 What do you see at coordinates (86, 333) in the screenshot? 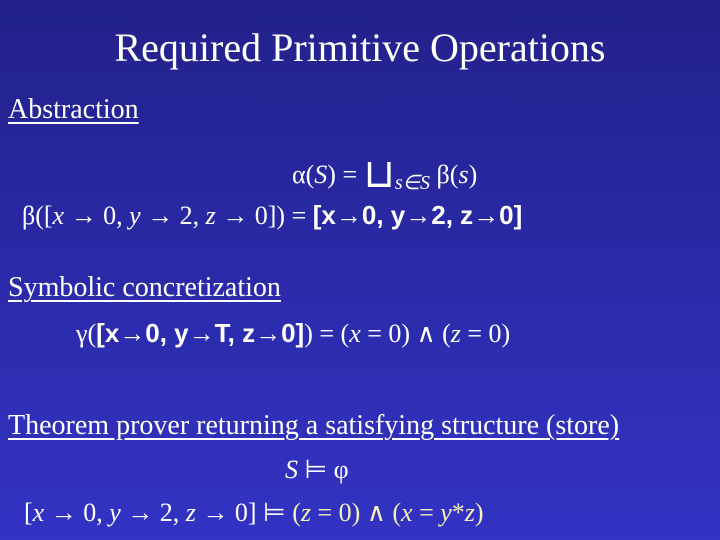
I see `gamma-symbol: γ(` at bounding box center [86, 333].